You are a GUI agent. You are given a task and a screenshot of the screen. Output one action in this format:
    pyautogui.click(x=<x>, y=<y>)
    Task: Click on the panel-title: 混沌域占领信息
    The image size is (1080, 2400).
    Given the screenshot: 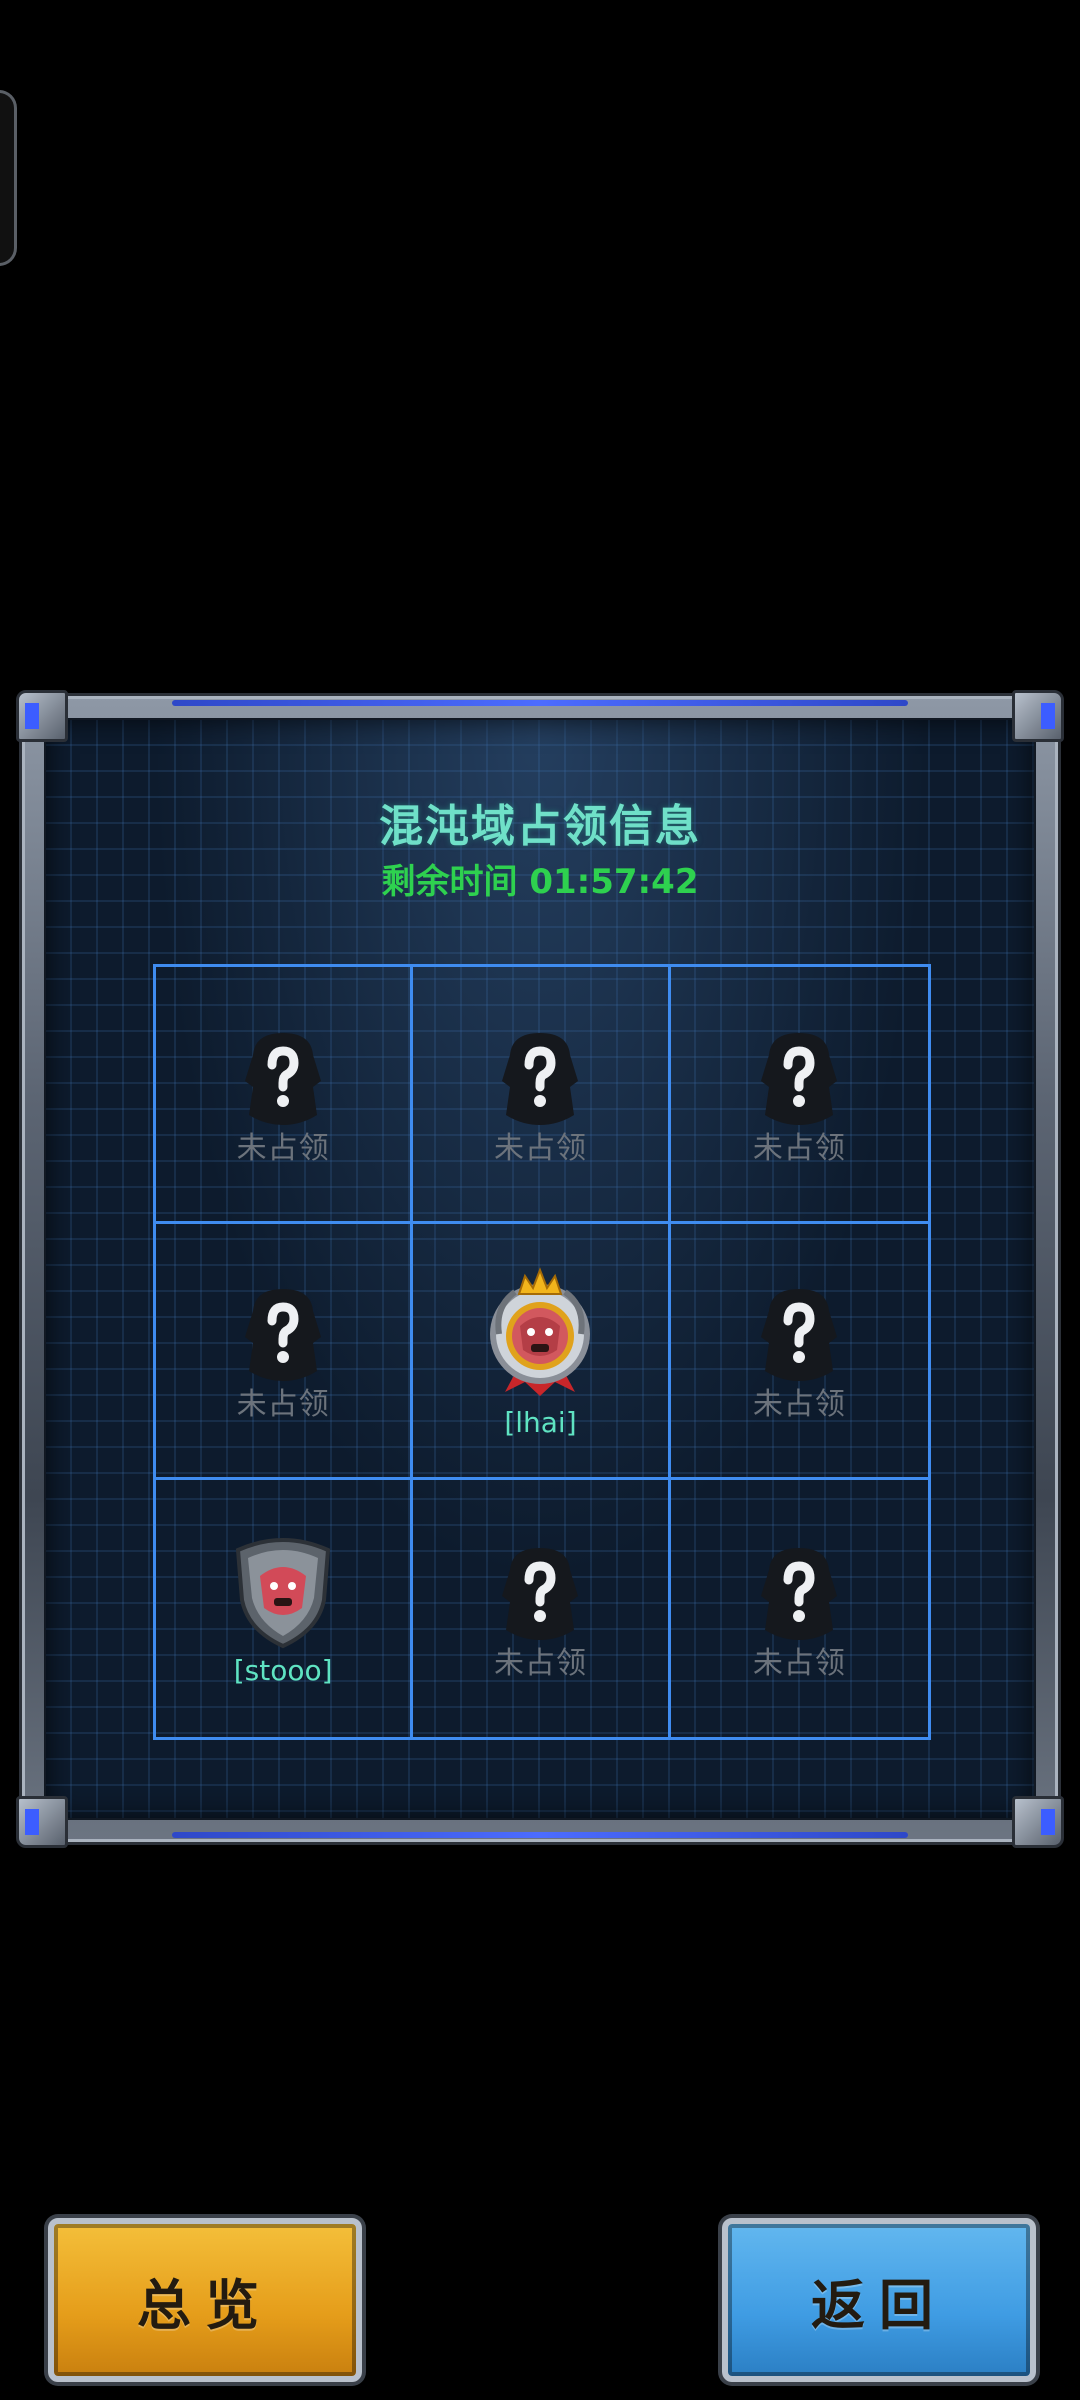 What is the action you would take?
    pyautogui.click(x=540, y=826)
    